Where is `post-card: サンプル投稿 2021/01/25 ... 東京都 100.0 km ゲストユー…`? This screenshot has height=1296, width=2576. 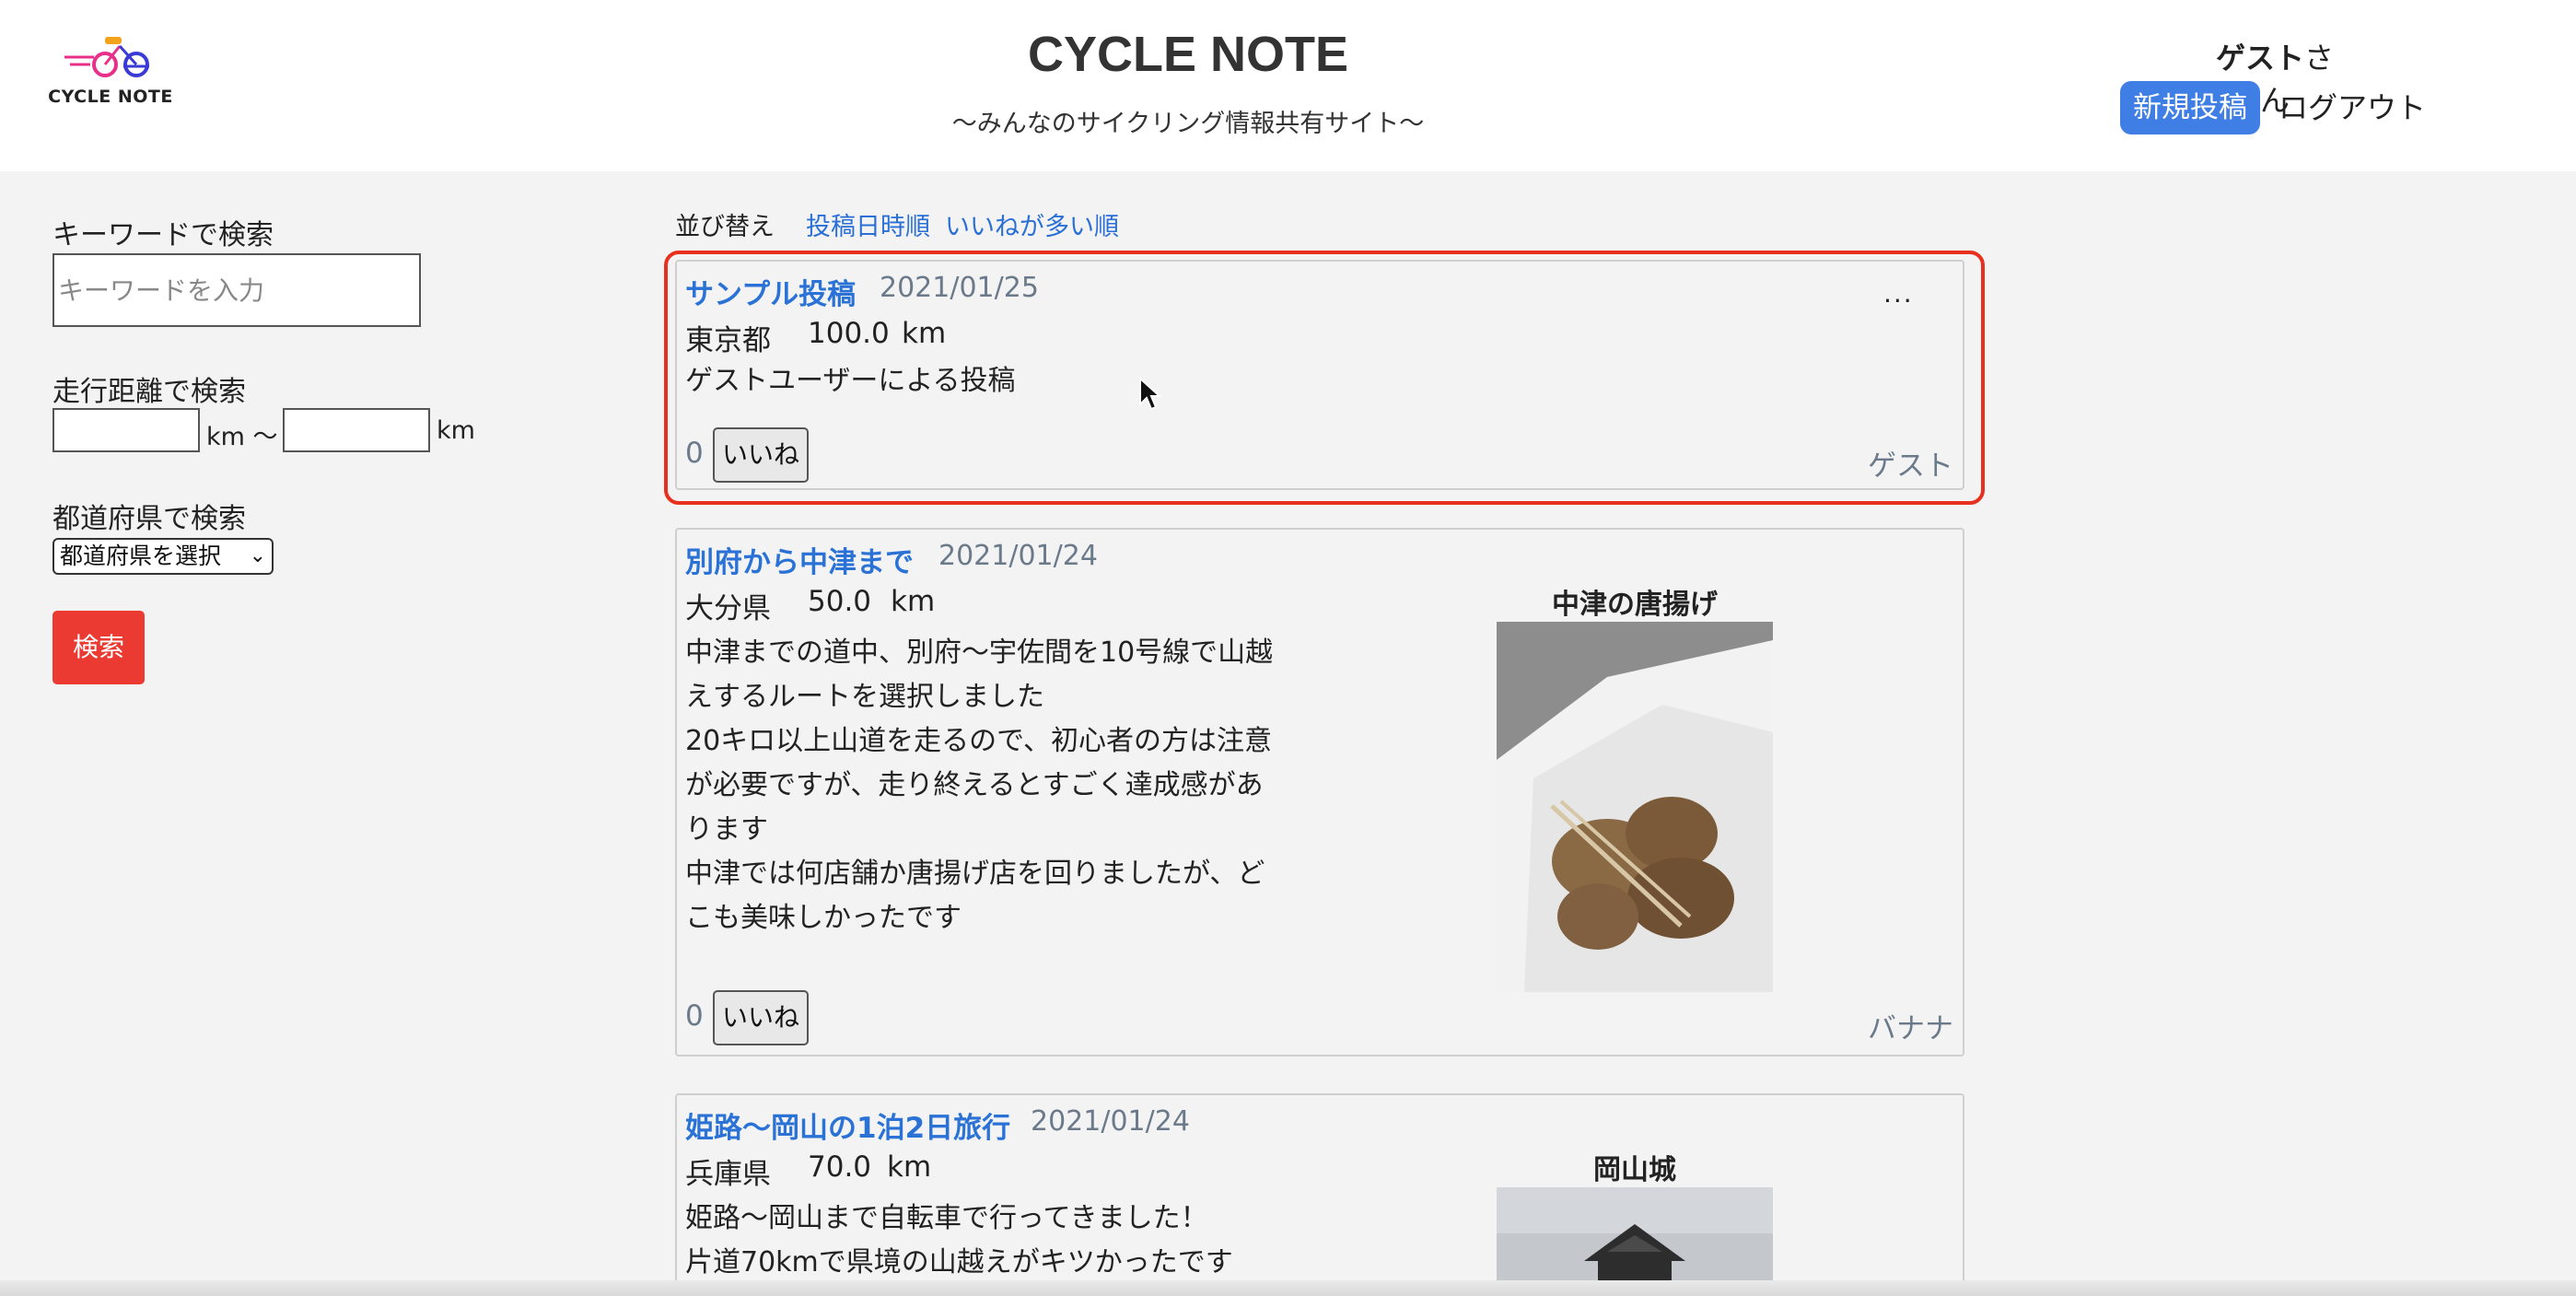 post-card: サンプル投稿 2021/01/25 ... 東京都 100.0 km ゲストユー… is located at coordinates (1319, 375).